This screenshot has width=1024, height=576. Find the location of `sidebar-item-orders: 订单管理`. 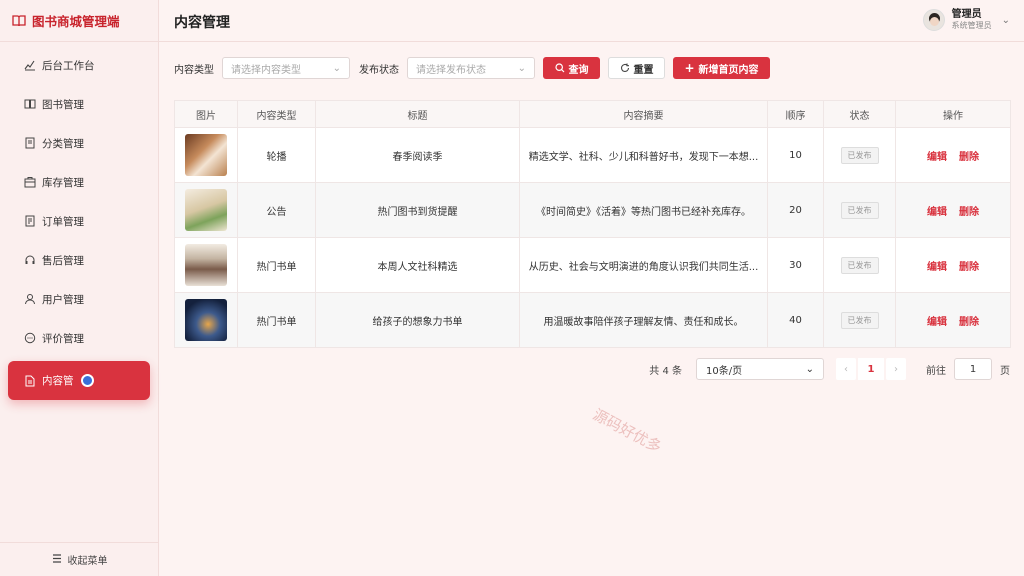

sidebar-item-orders: 订单管理 is located at coordinates (79, 221).